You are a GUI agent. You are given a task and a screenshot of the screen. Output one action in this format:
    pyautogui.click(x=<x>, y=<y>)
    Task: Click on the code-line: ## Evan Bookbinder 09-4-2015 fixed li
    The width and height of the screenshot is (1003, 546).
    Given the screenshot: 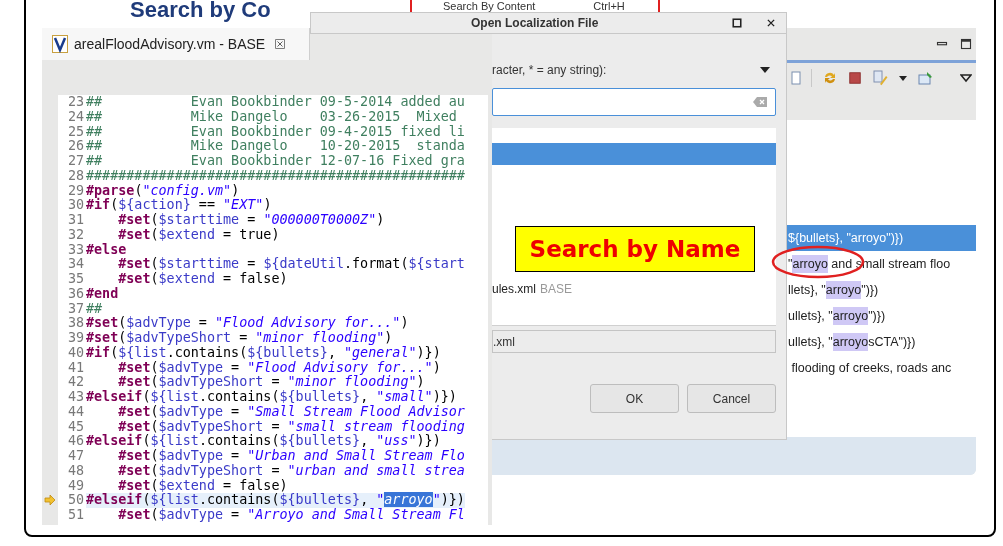 What is the action you would take?
    pyautogui.click(x=275, y=131)
    